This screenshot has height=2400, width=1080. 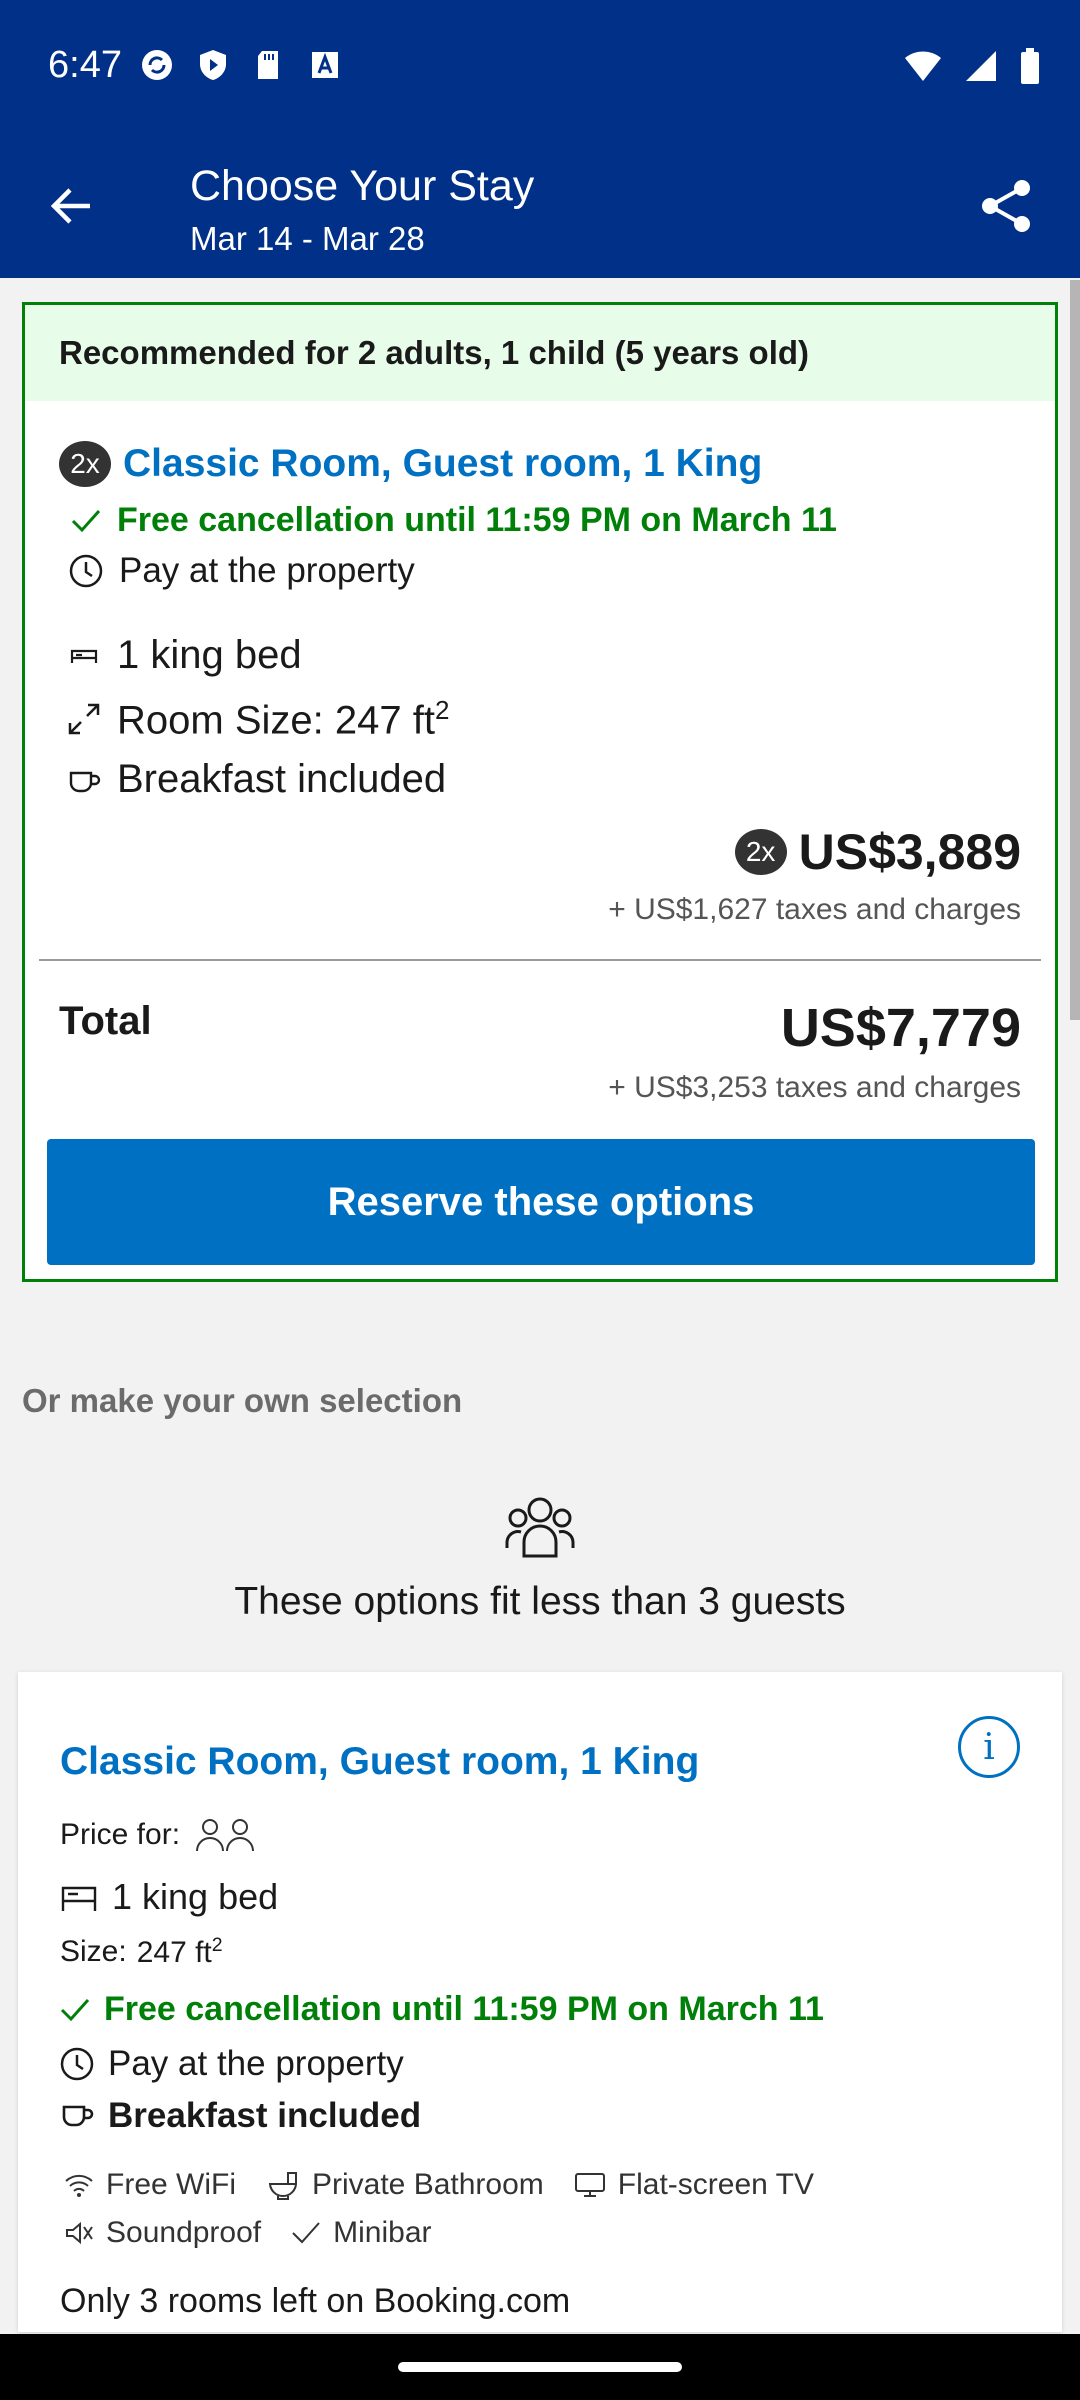 I want to click on arrow-back-icon, so click(x=70, y=206).